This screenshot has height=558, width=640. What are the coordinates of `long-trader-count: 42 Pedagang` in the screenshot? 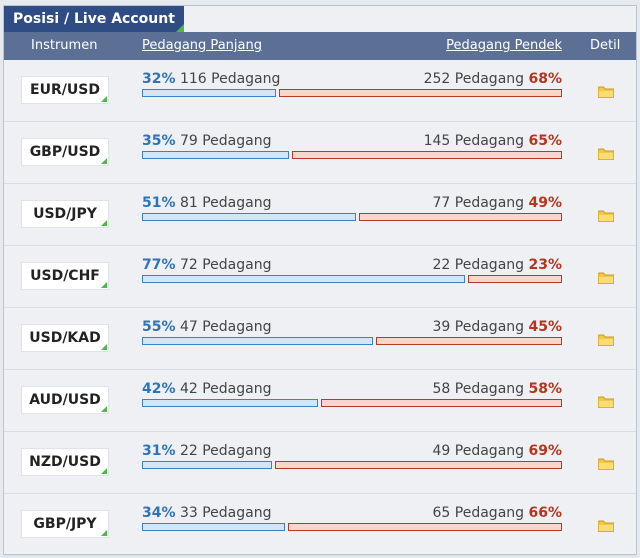 It's located at (225, 389).